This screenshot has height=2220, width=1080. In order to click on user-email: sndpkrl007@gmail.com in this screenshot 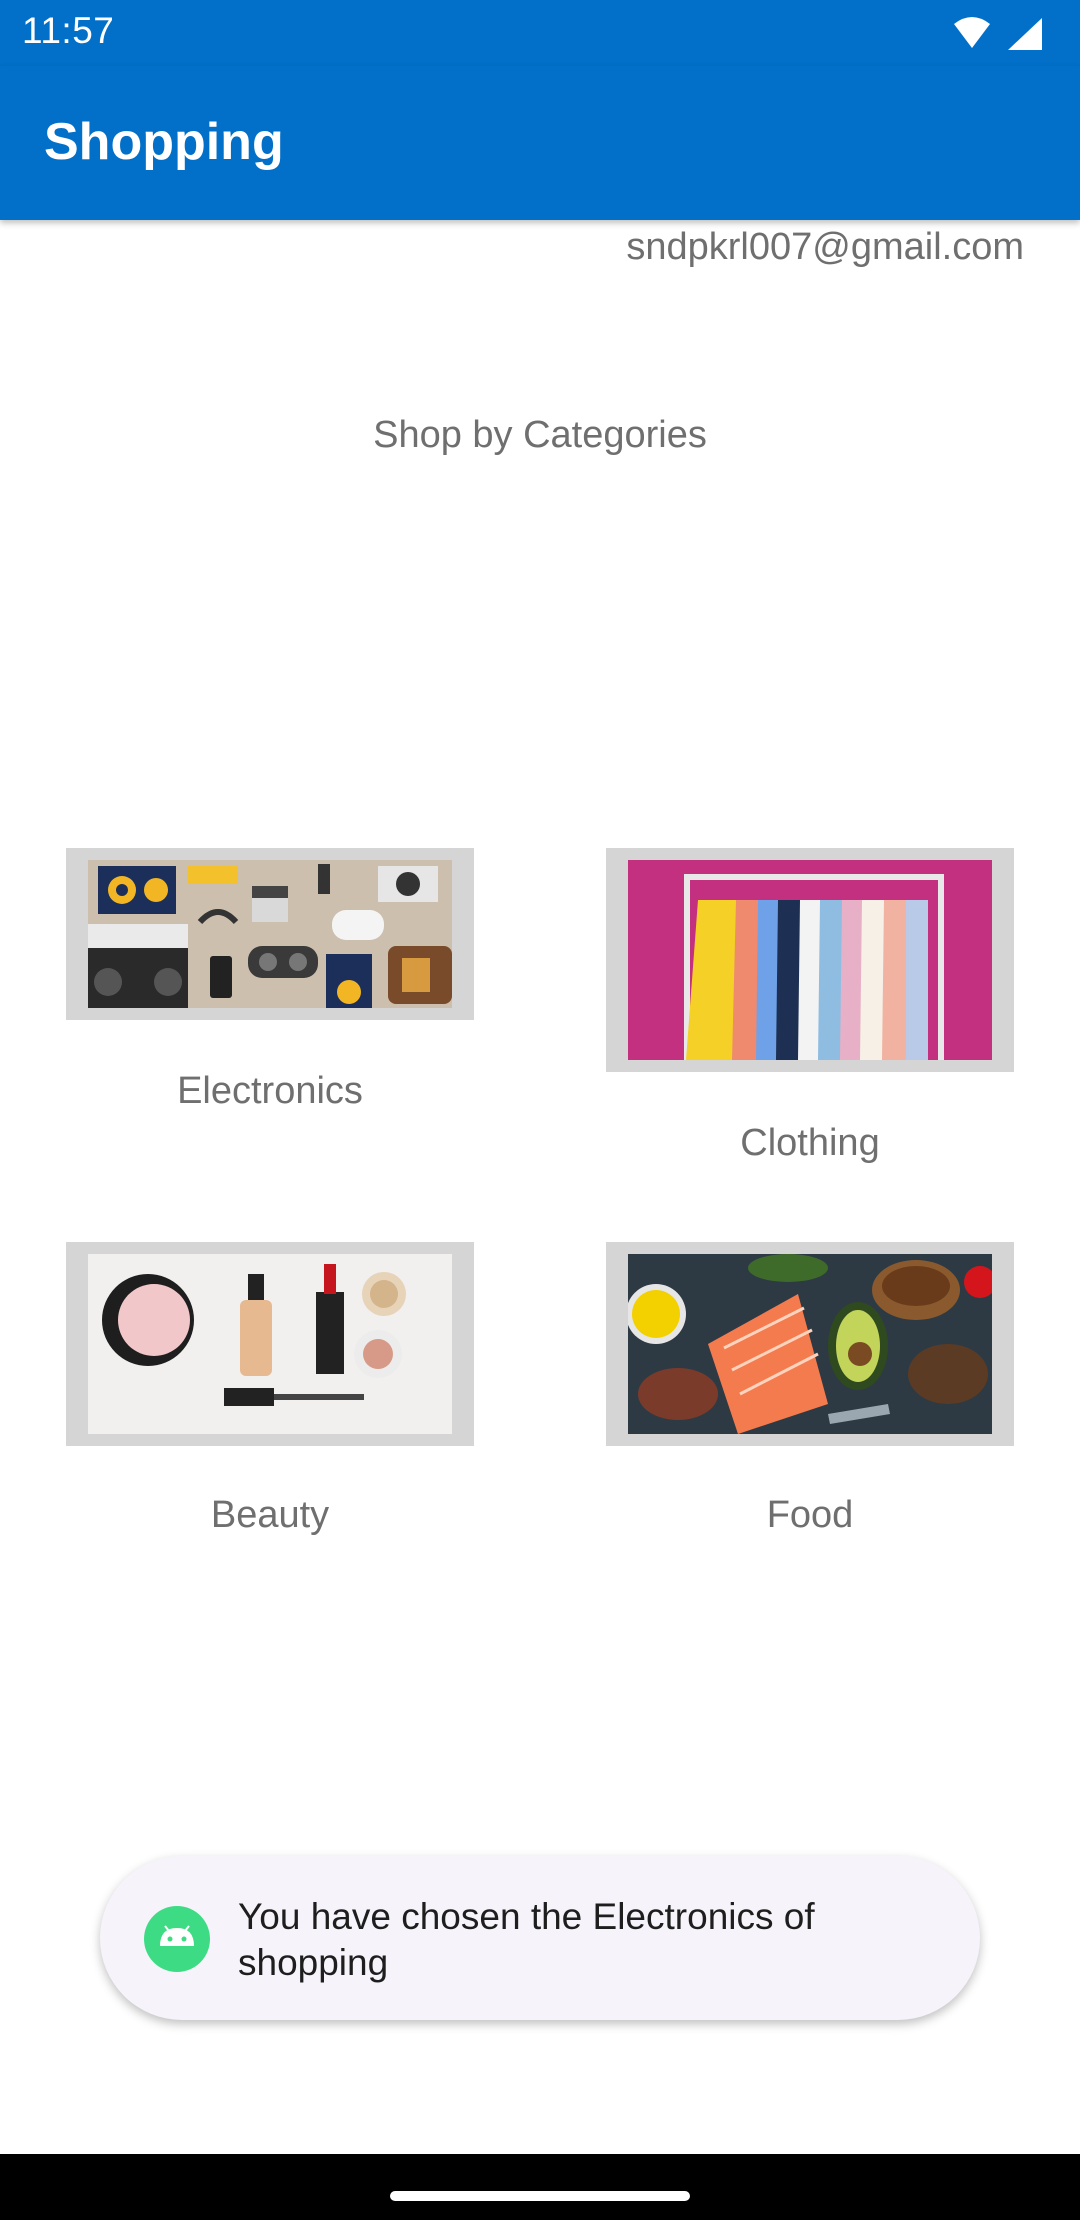, I will do `click(825, 247)`.